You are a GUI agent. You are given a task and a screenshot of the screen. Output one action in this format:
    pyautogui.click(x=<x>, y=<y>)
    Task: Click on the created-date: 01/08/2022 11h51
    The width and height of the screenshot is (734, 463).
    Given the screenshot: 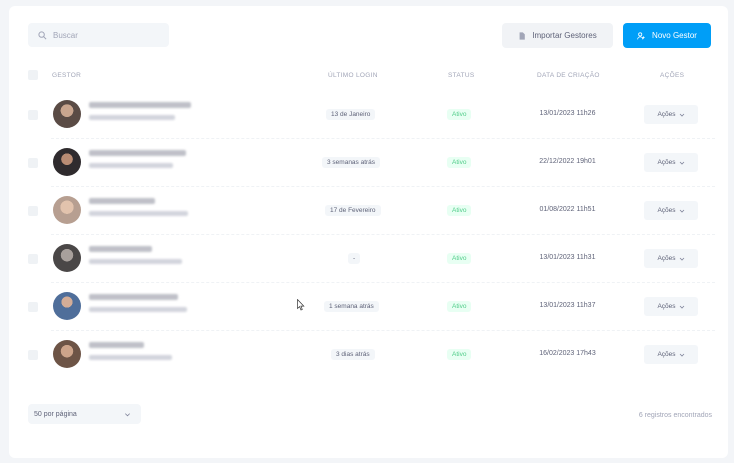 What is the action you would take?
    pyautogui.click(x=567, y=209)
    